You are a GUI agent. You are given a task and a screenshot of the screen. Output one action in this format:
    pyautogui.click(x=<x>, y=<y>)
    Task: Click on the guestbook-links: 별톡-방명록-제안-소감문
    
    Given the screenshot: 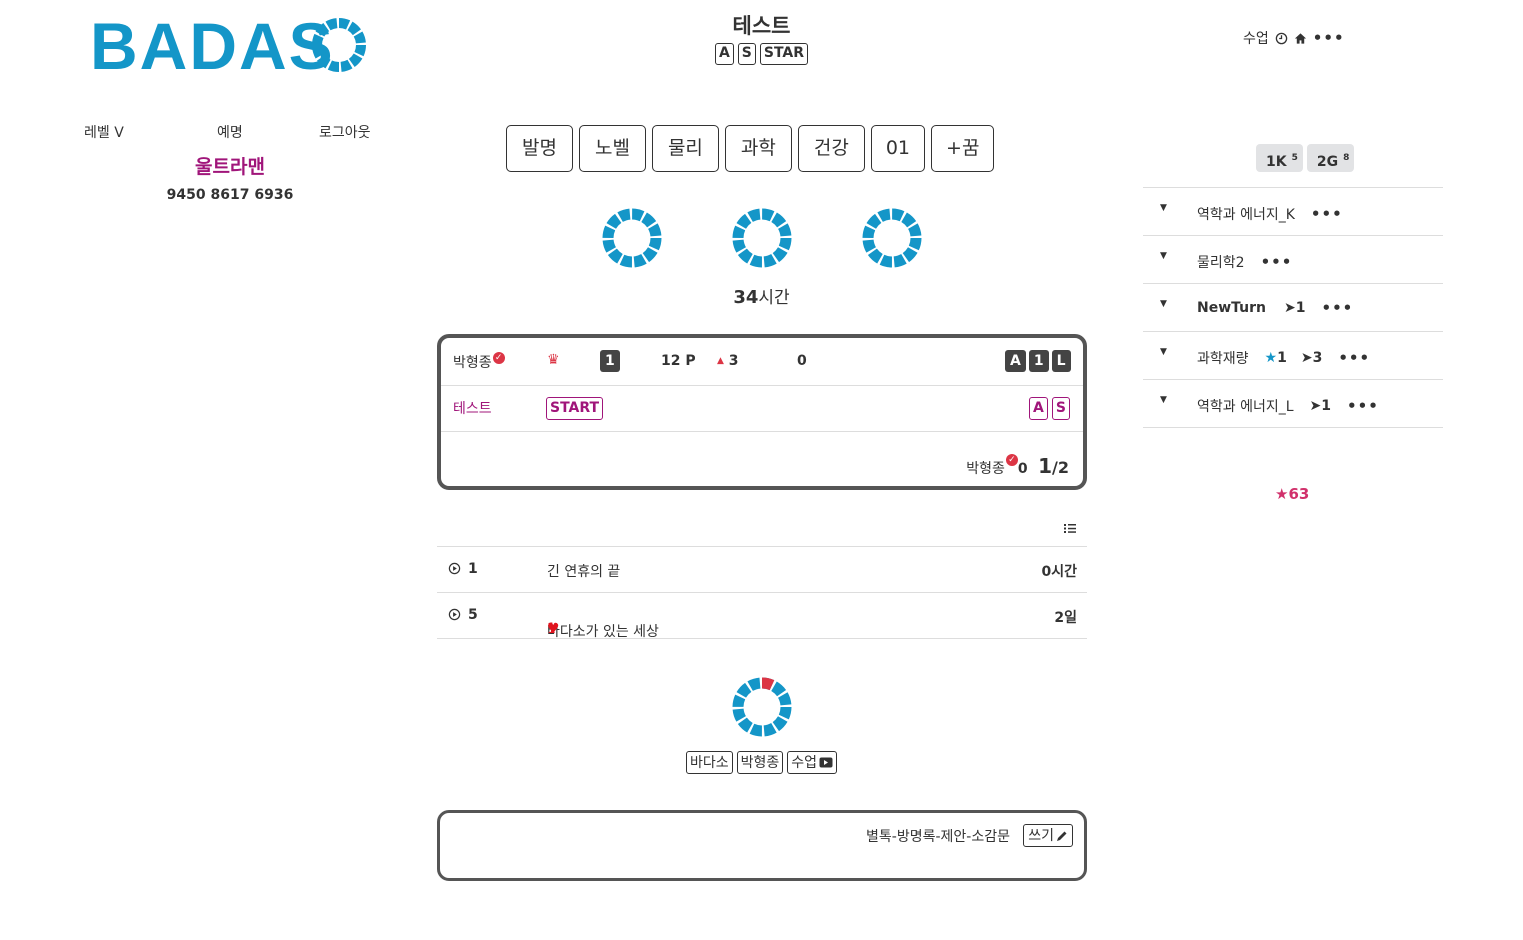 What is the action you would take?
    pyautogui.click(x=938, y=836)
    